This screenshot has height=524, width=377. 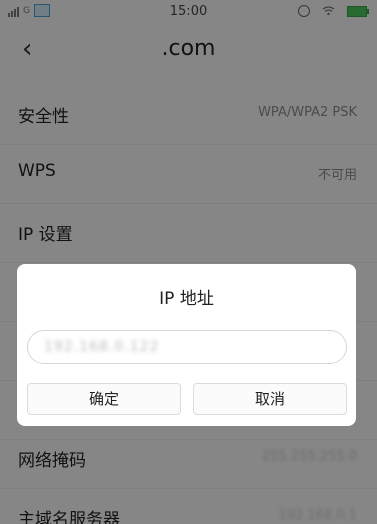 I want to click on cancel-button: 取消, so click(x=270, y=399).